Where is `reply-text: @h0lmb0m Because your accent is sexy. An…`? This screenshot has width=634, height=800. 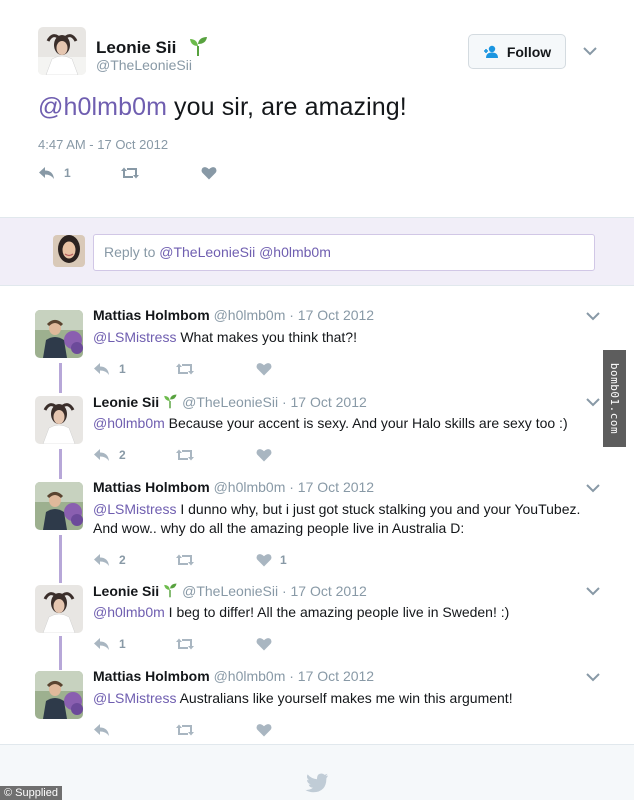 reply-text: @h0lmb0m Because your accent is sexy. An… is located at coordinates (343, 423).